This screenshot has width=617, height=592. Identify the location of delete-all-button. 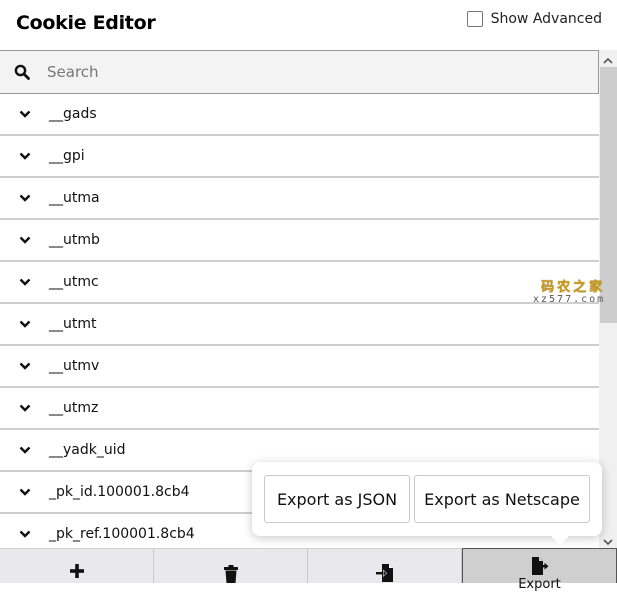
(231, 566).